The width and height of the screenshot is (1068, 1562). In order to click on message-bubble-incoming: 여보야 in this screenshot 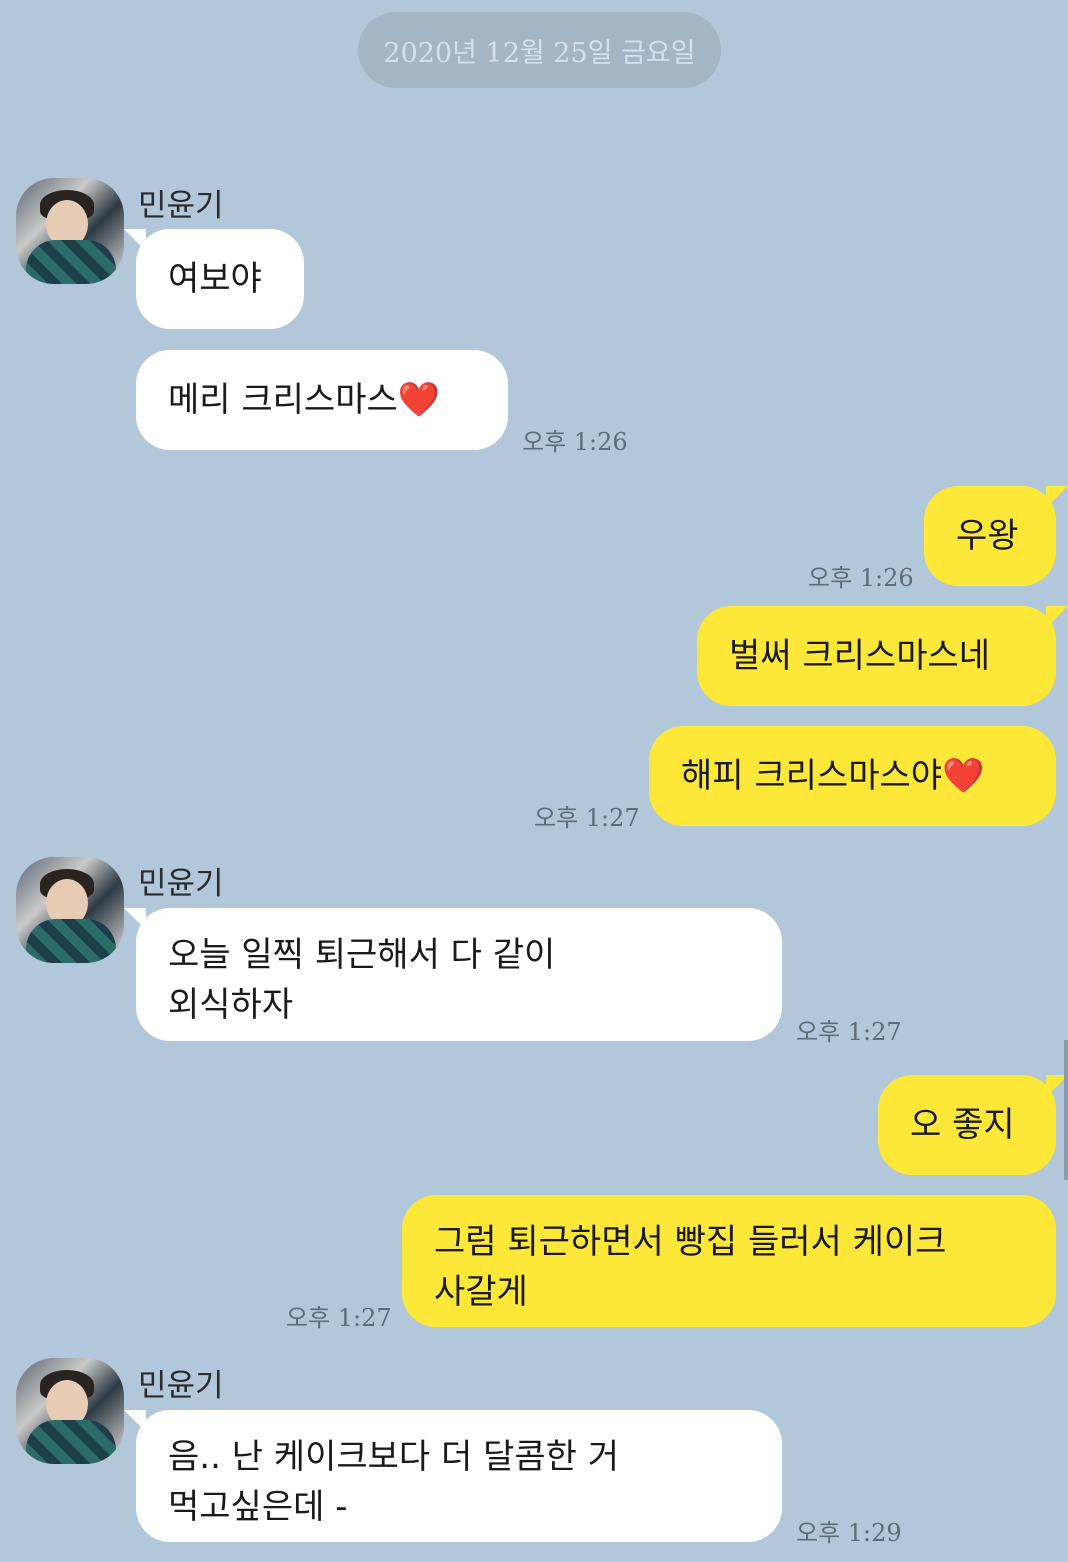, I will do `click(214, 279)`.